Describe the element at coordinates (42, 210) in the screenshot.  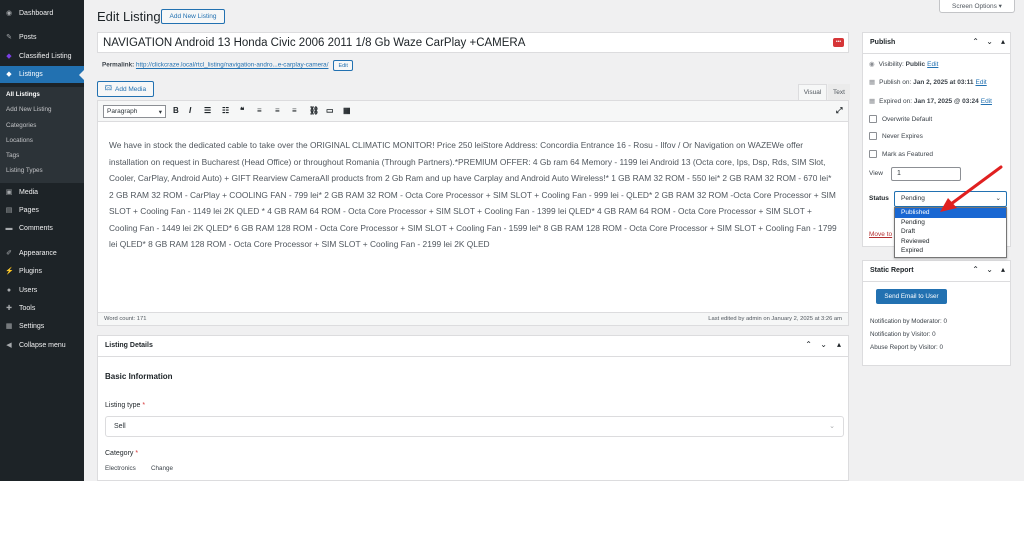
I see `menu-pages: ▤ Pages` at that location.